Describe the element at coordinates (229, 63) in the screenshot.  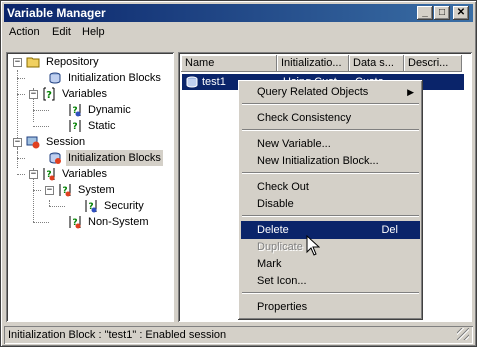
I see `column-header-name: Name` at that location.